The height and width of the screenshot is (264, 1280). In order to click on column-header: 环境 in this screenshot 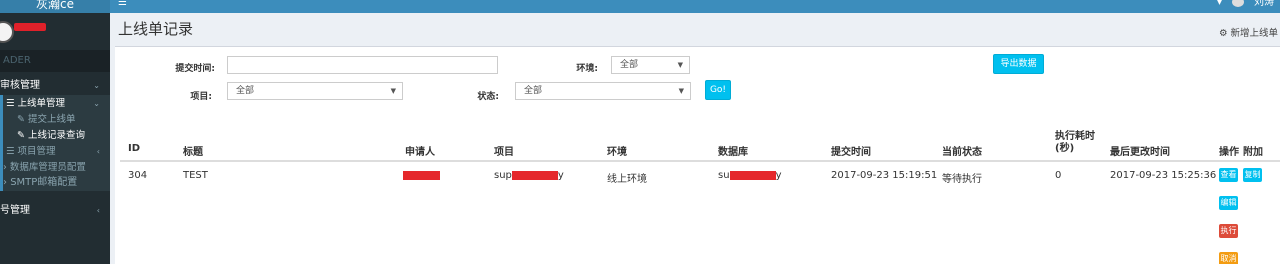, I will do `click(617, 152)`.